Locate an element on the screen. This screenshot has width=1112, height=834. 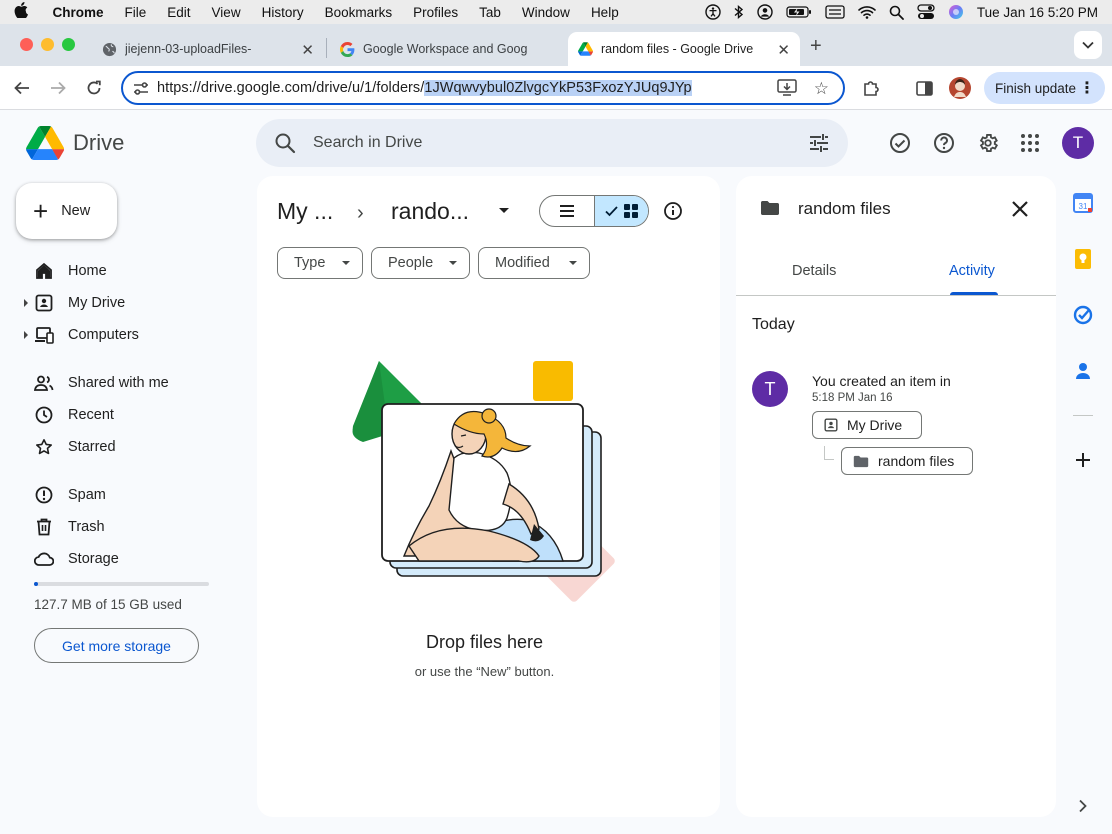
filter-type: Type is located at coordinates (320, 263).